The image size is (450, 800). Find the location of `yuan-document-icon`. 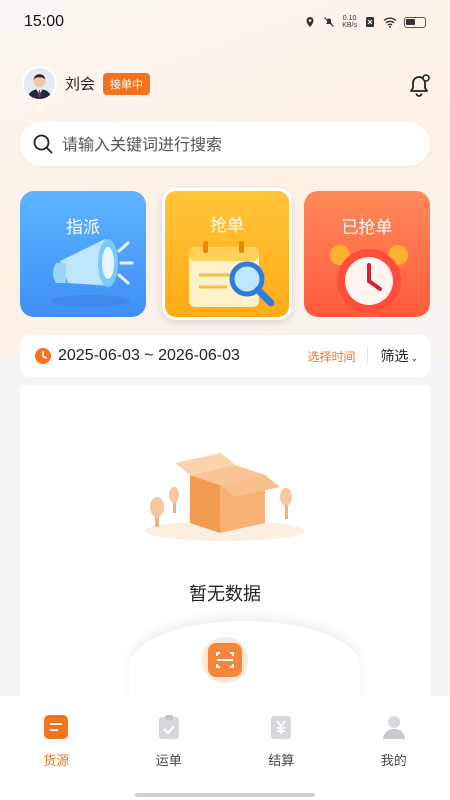

yuan-document-icon is located at coordinates (281, 727).